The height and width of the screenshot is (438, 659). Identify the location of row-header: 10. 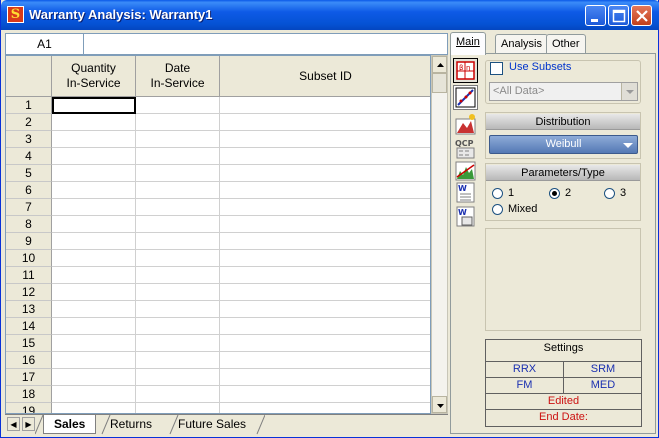
(29, 258).